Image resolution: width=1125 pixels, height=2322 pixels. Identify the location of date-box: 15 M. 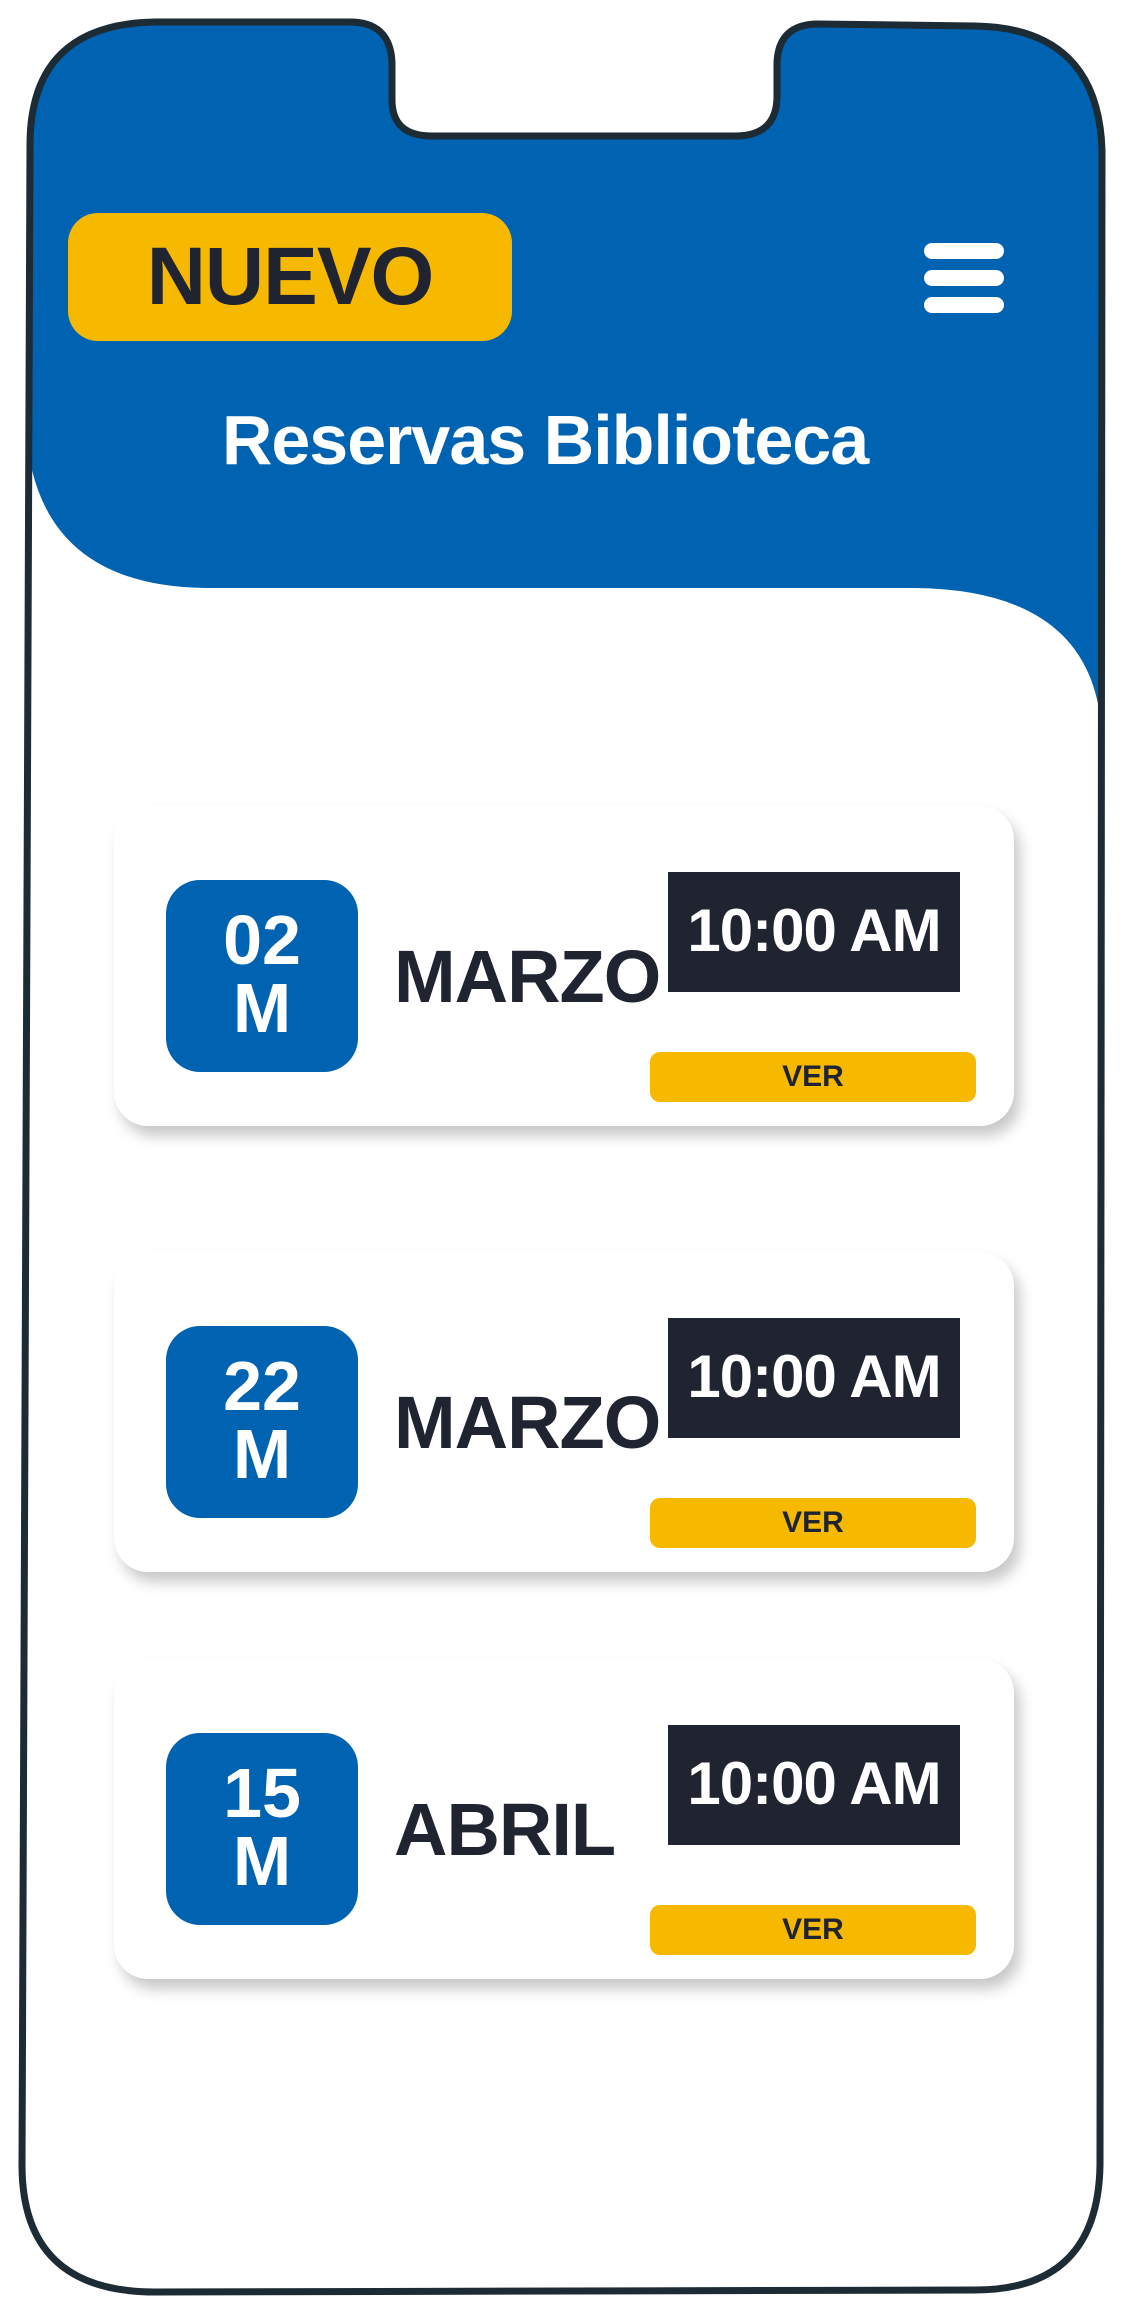
(262, 1829).